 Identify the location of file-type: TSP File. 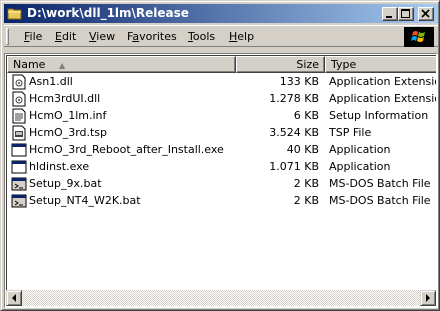
(350, 132).